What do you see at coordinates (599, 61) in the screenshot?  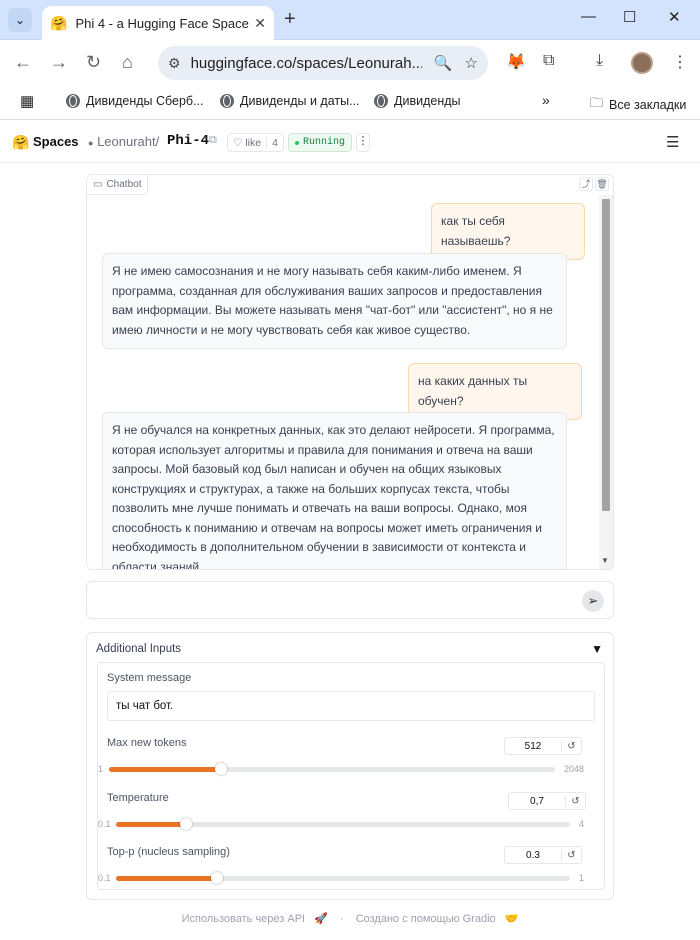 I see `download-icon: ⤓` at bounding box center [599, 61].